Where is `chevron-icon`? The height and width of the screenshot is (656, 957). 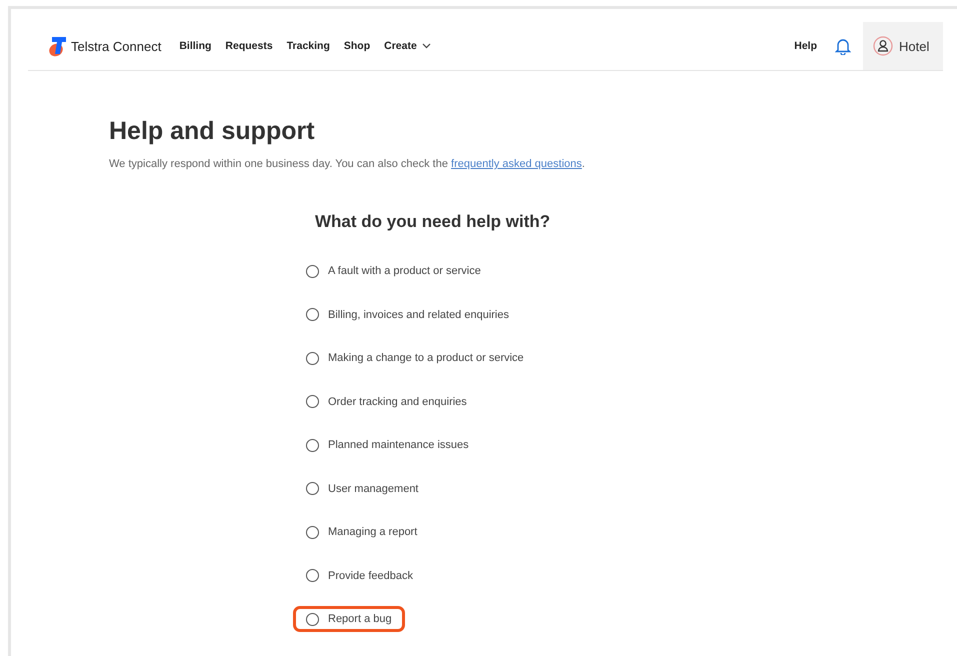
chevron-icon is located at coordinates (426, 46).